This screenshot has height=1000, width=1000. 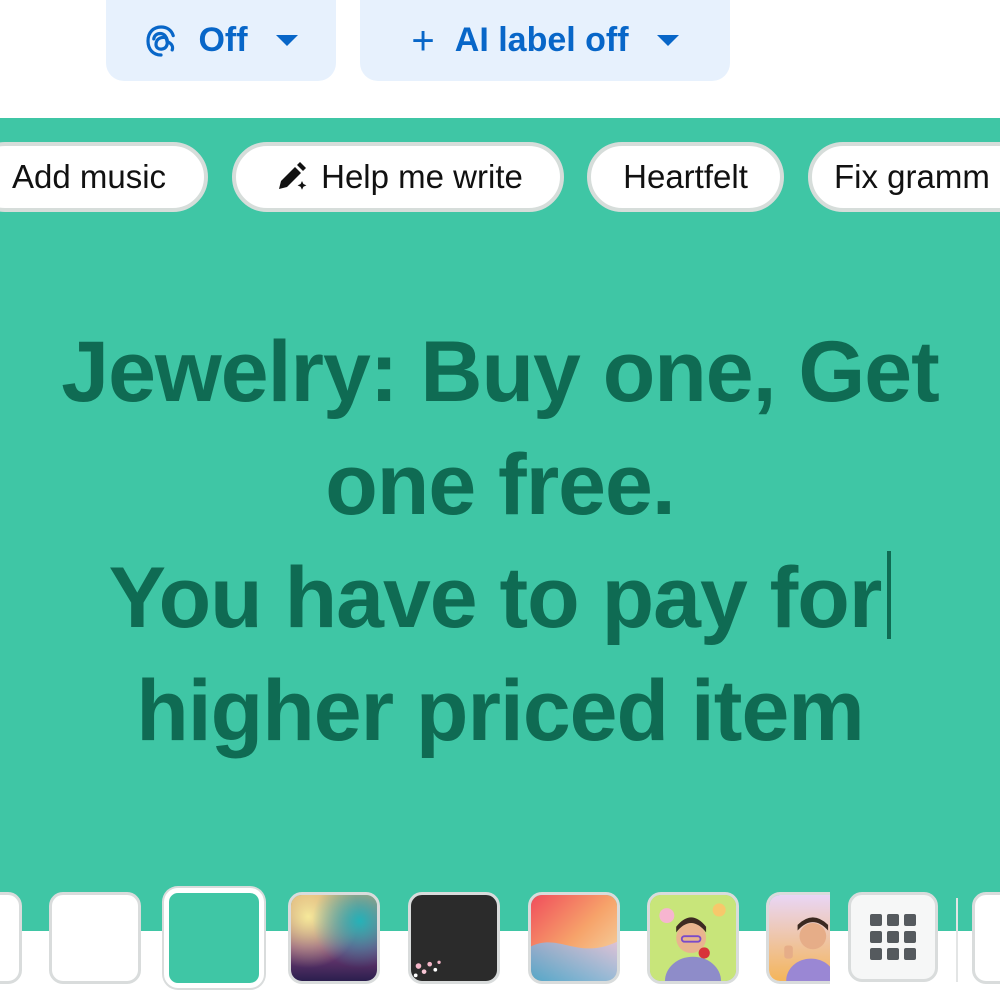 I want to click on ai-label-toggle: + AI label off, so click(x=545, y=40).